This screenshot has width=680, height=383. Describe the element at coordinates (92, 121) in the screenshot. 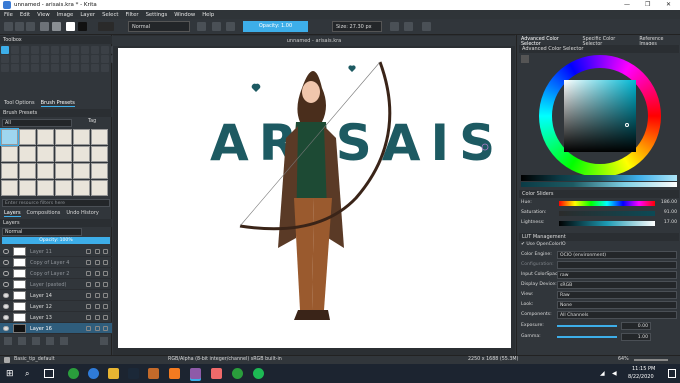

I see `brush-tag-button: Tag` at that location.